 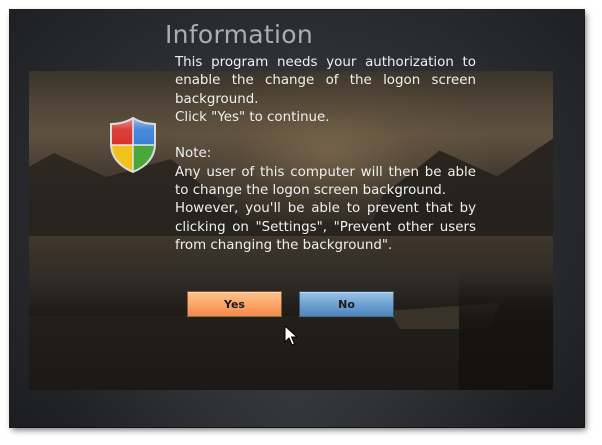 What do you see at coordinates (234, 304) in the screenshot?
I see `yes-button: Yes` at bounding box center [234, 304].